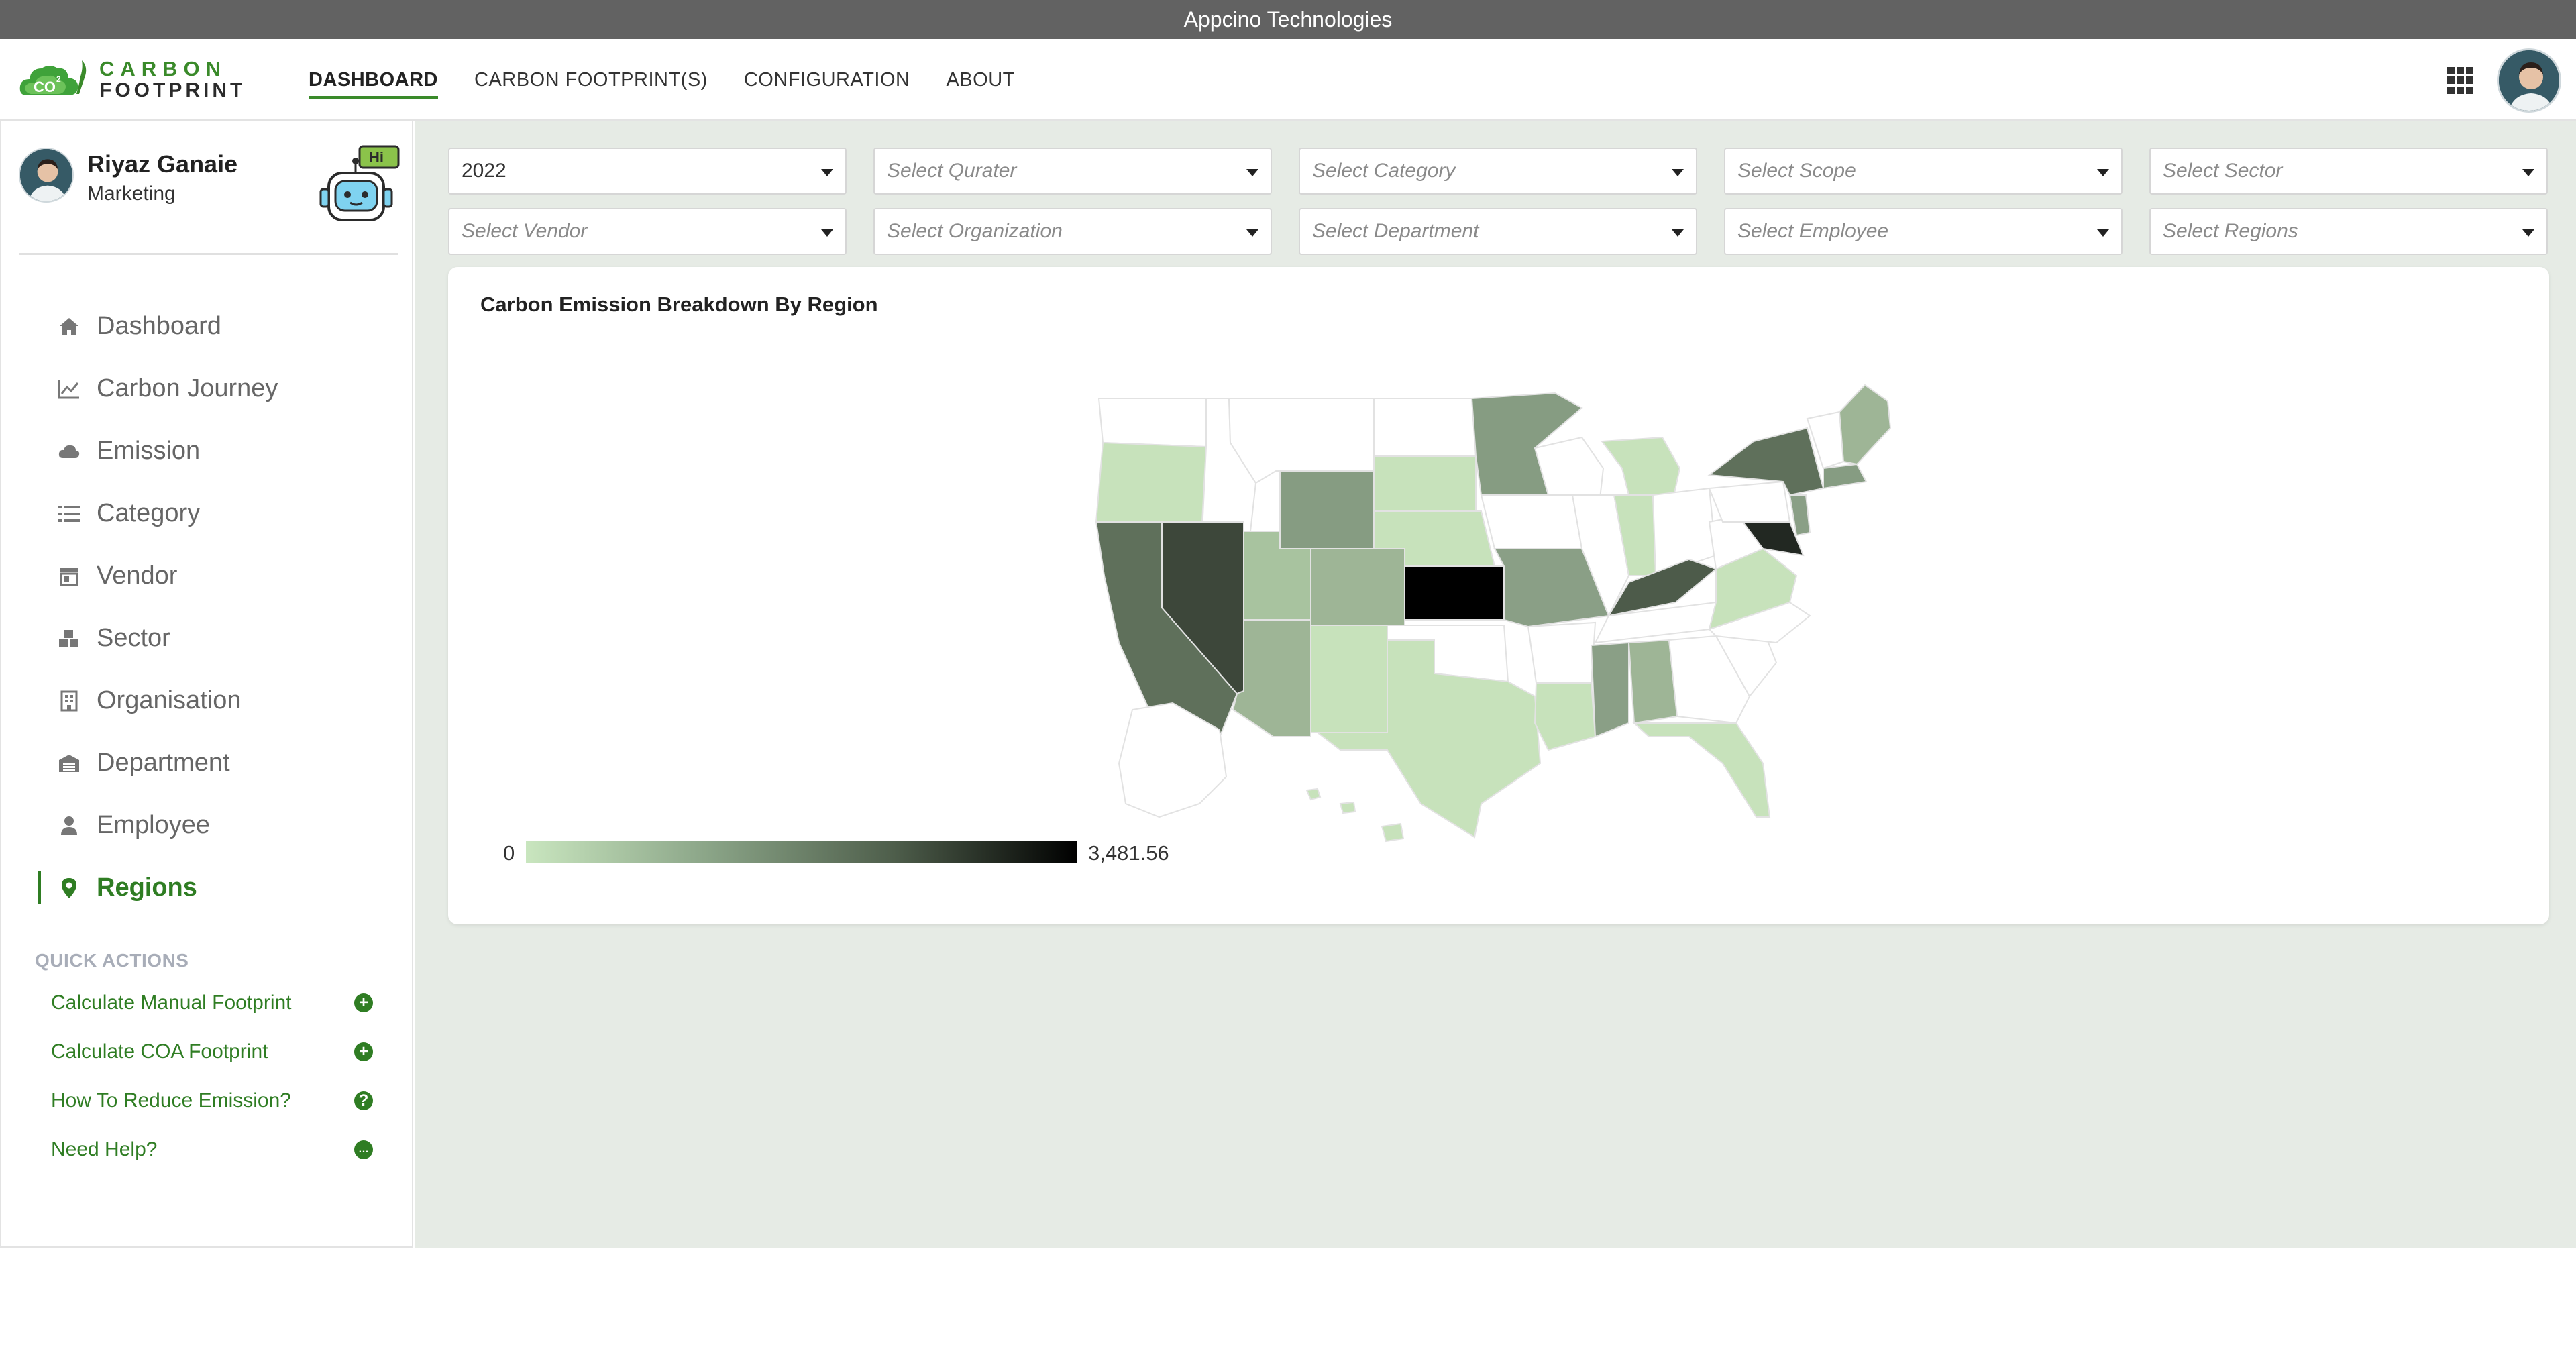 The width and height of the screenshot is (2576, 1347). I want to click on nav-carbon-footprints: CARBON FOOTPRINT(S), so click(591, 80).